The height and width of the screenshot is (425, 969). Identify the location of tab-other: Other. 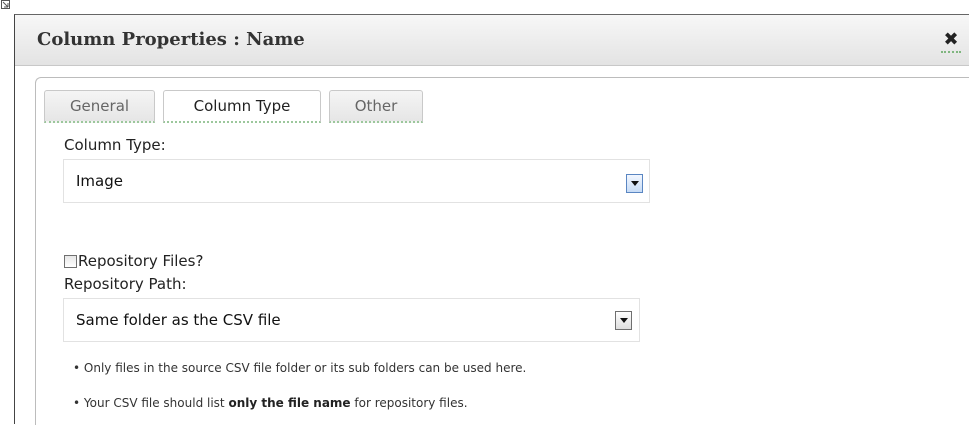
(376, 106).